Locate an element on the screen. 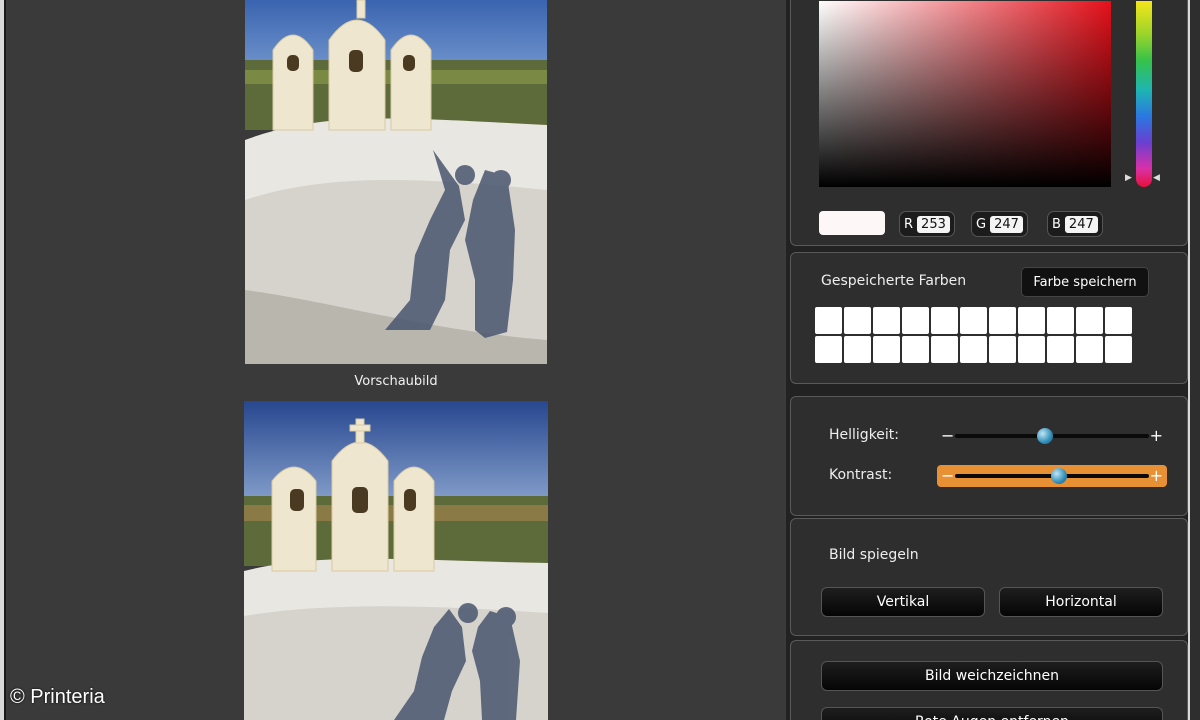 This screenshot has height=720, width=1200. save-color-button: Farbe speichern is located at coordinates (1085, 282).